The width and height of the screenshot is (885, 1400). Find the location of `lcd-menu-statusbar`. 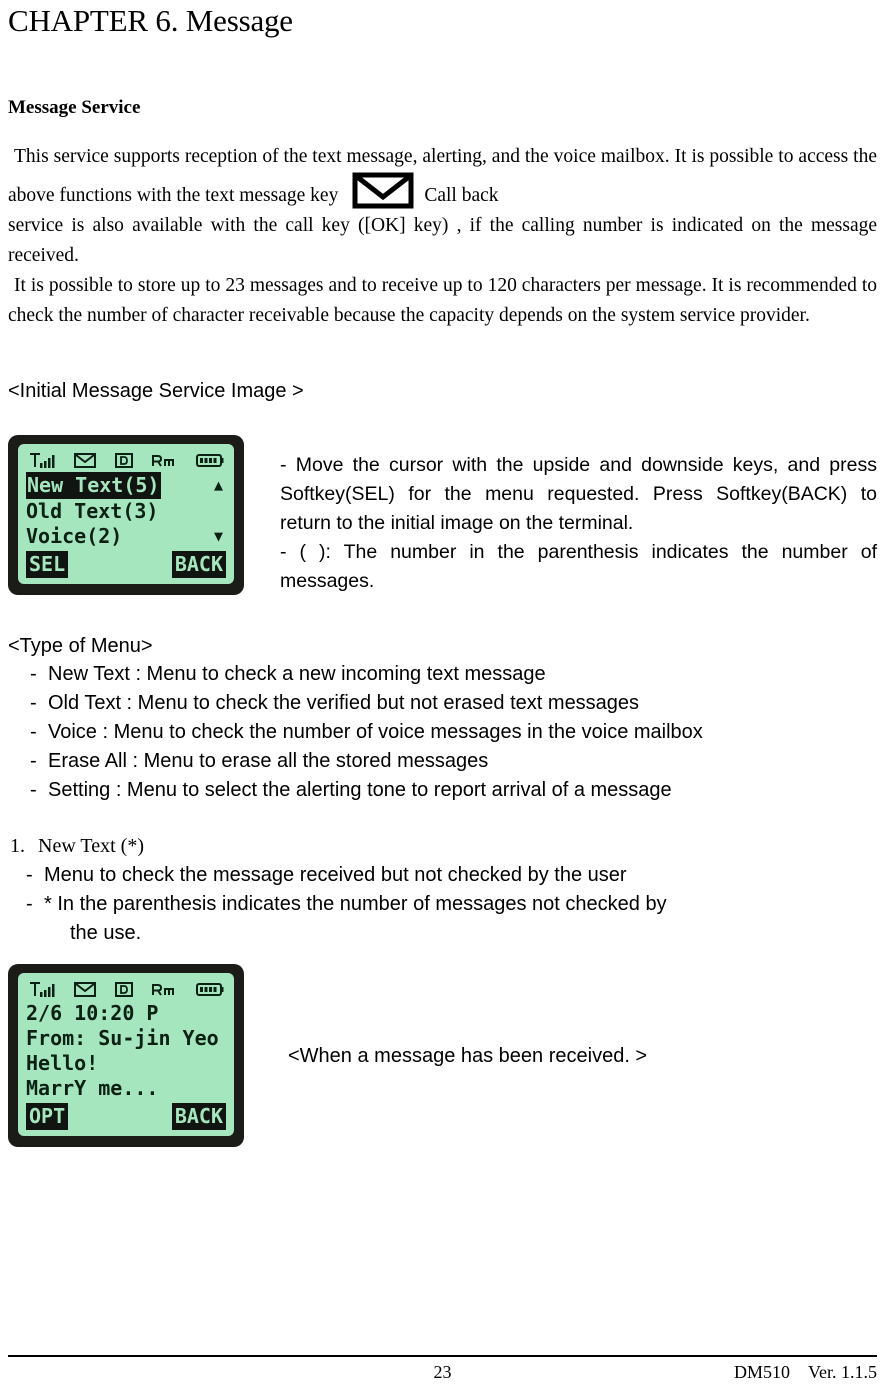

lcd-menu-statusbar is located at coordinates (126, 462).